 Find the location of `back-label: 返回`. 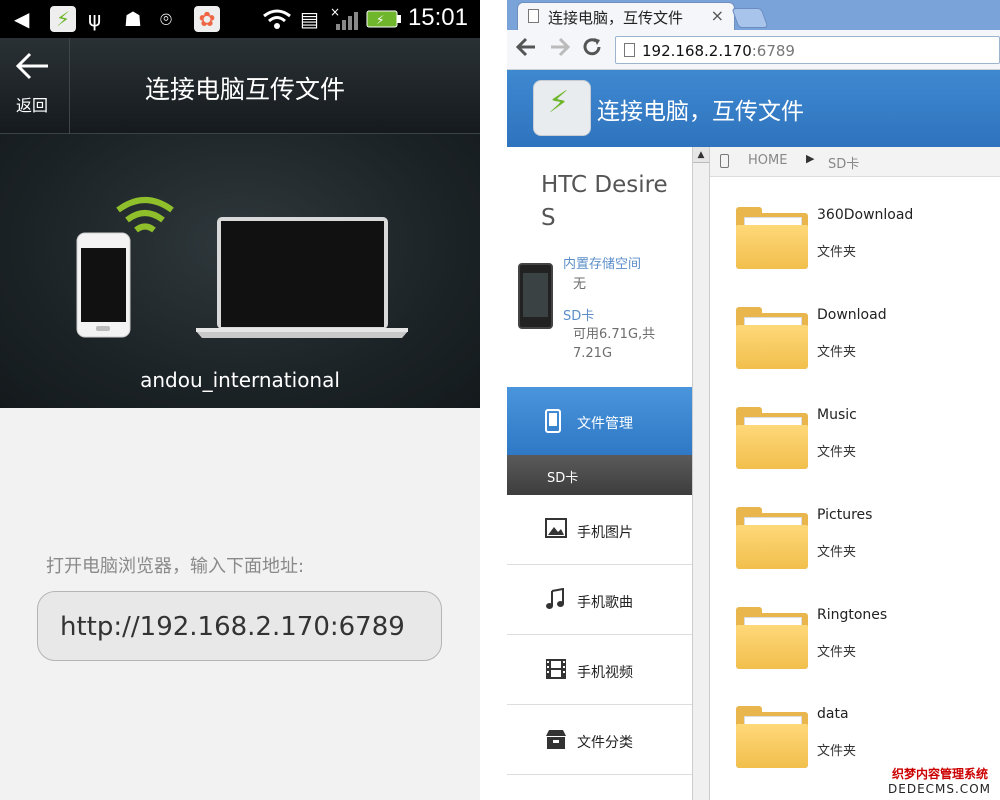

back-label: 返回 is located at coordinates (32, 105).